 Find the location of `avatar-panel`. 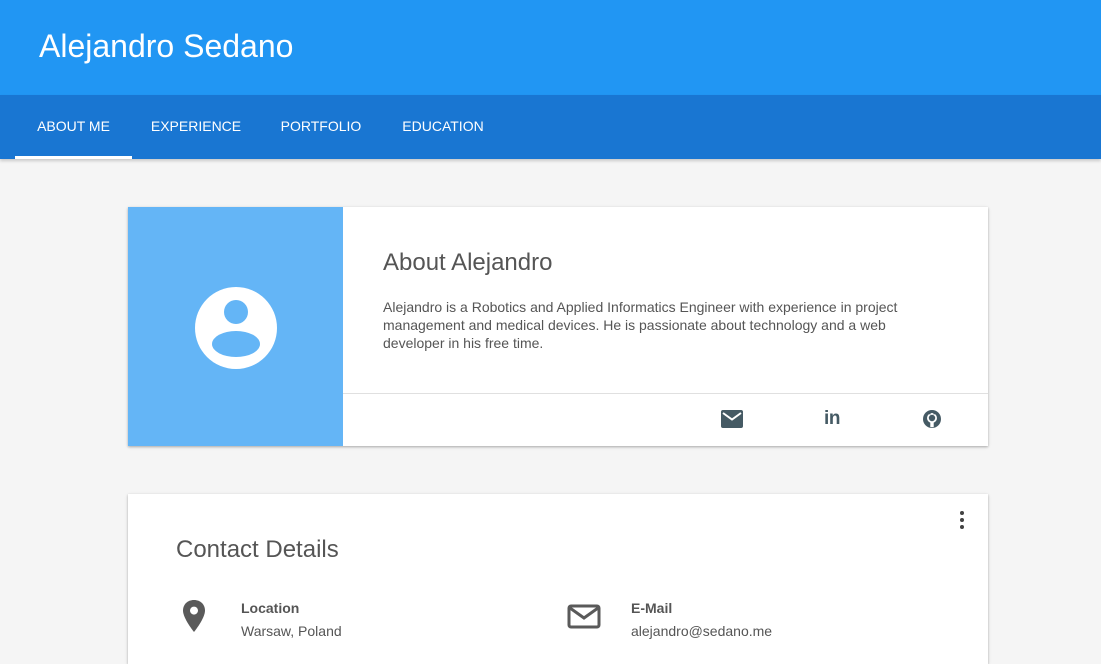

avatar-panel is located at coordinates (235, 326).